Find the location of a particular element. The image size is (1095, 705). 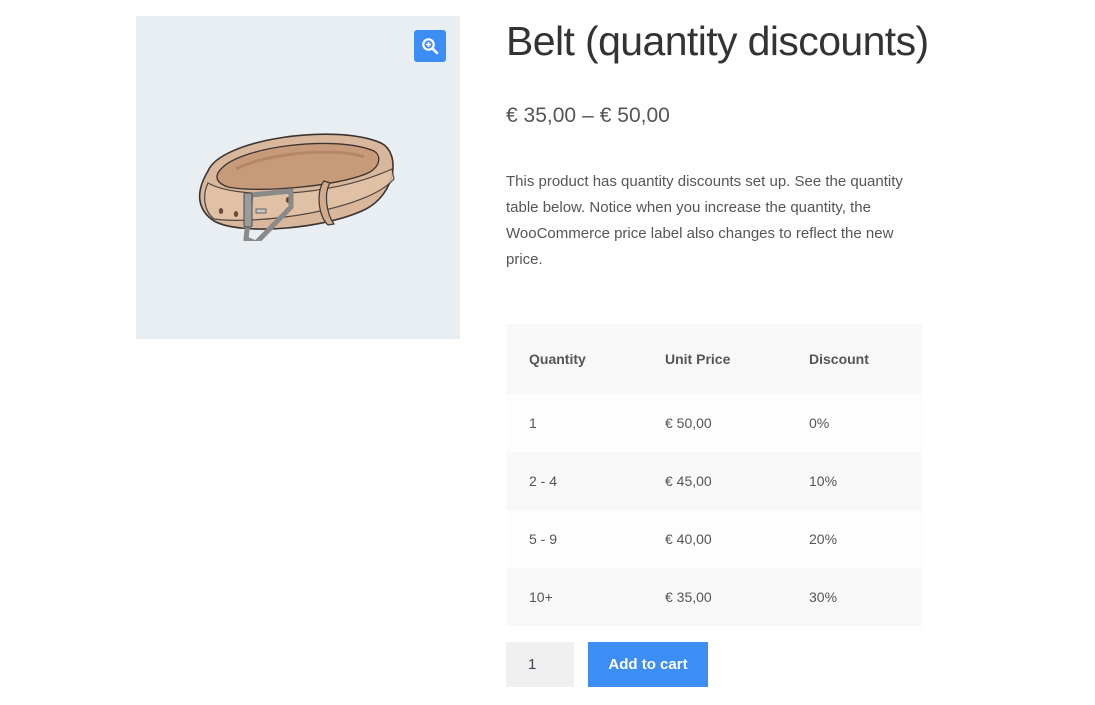

header-unit-price: Unit Price is located at coordinates (714, 359).